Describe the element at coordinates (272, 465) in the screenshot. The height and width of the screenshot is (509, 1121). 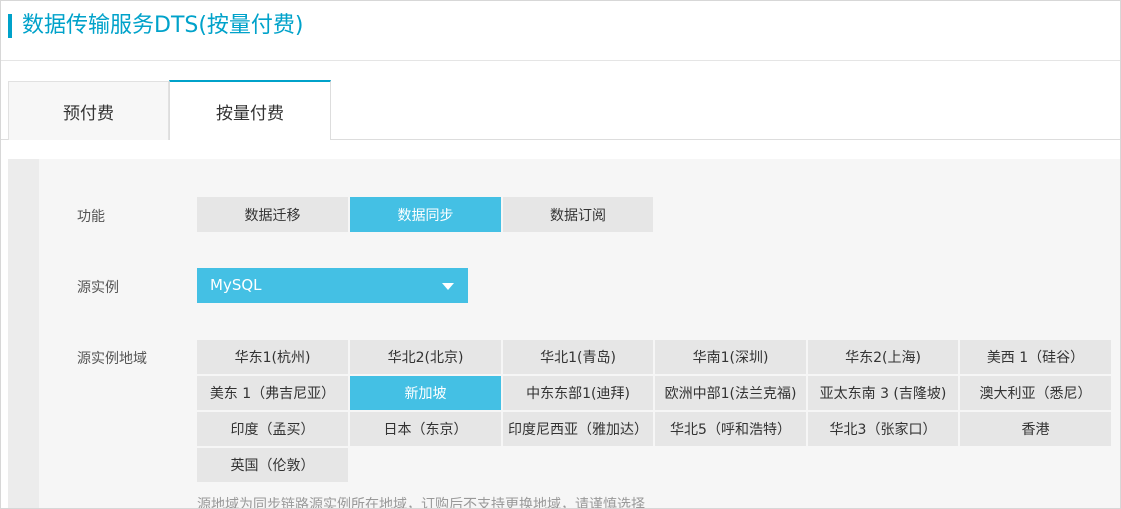
I see `region-option: 英国（伦敦）` at that location.